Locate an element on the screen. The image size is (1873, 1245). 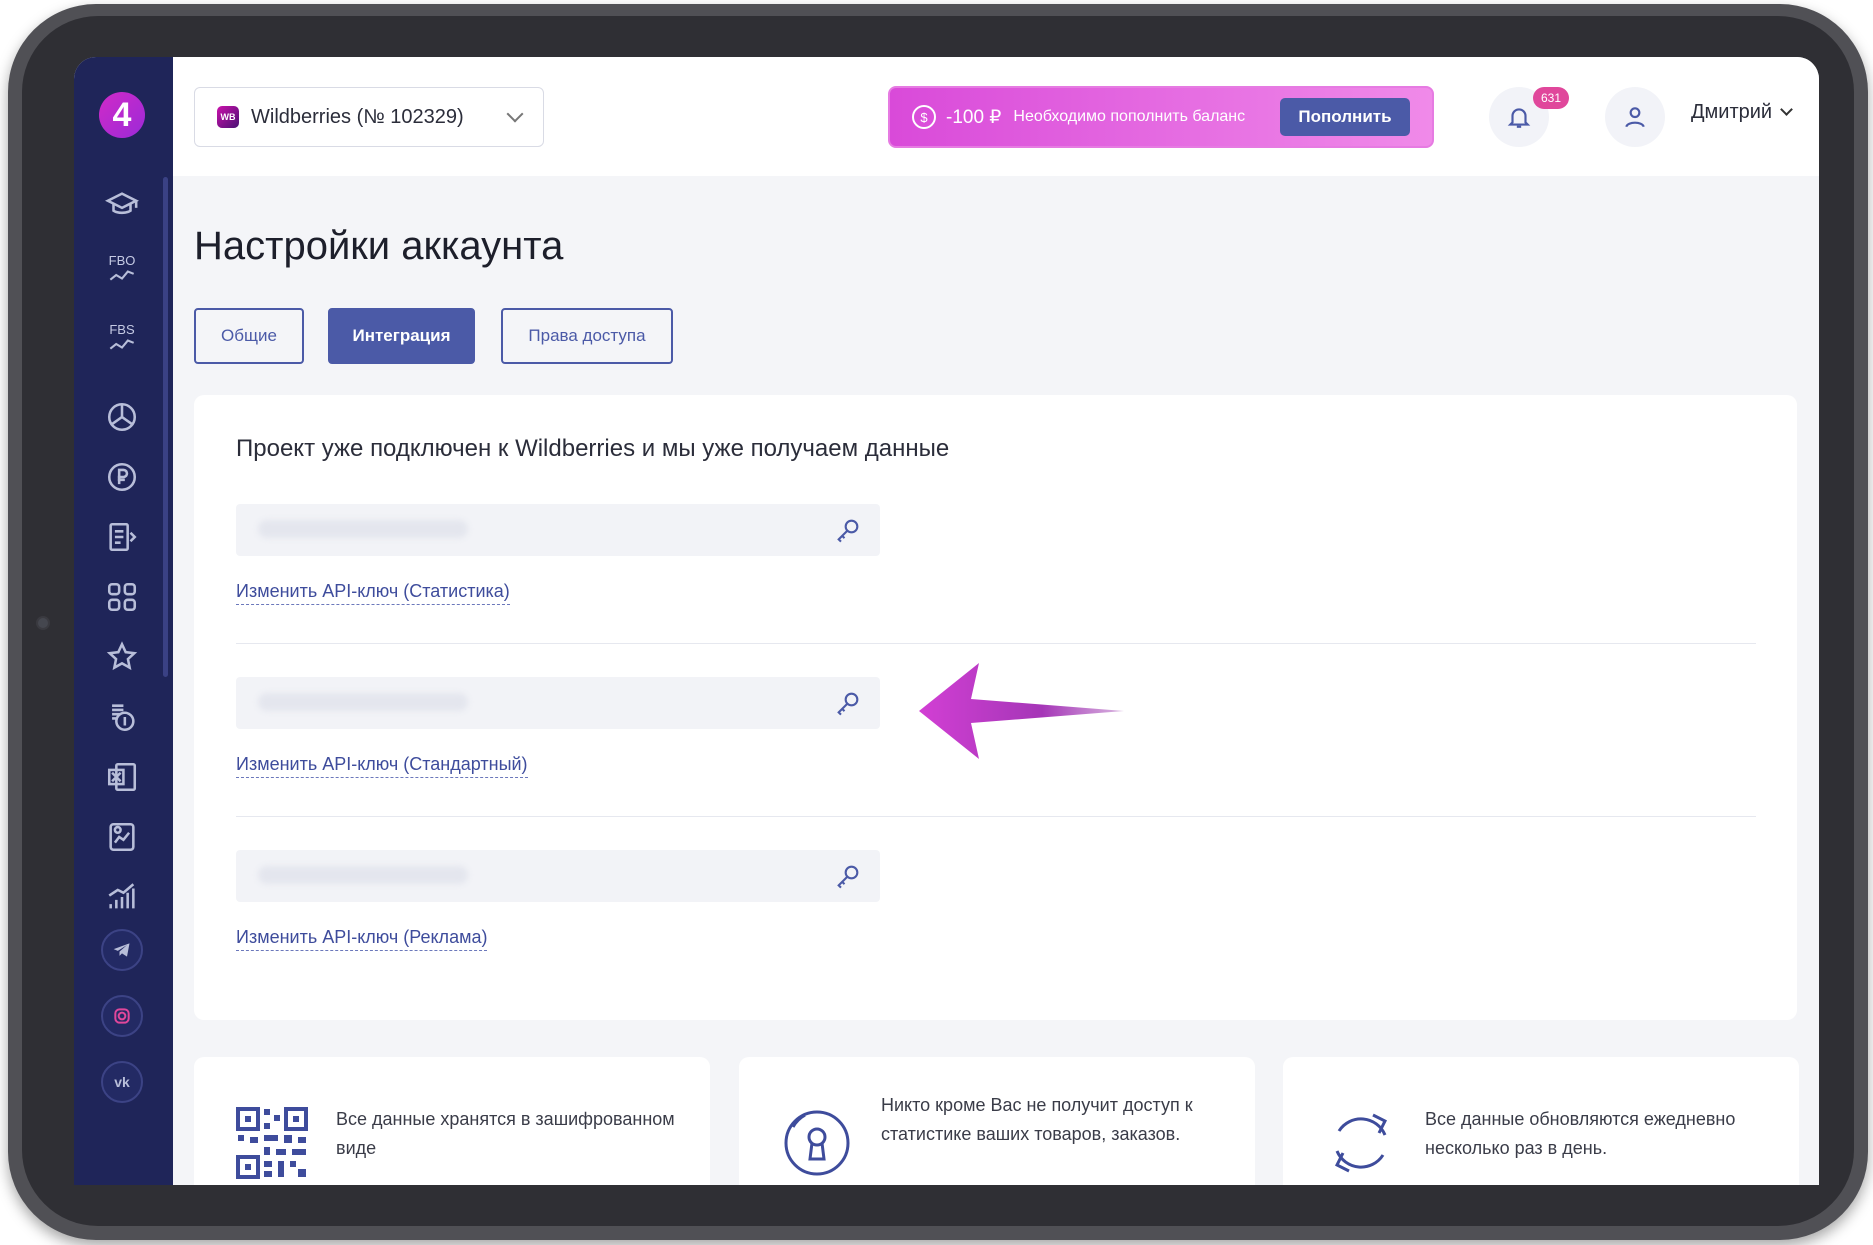
instagram-link is located at coordinates (122, 1016).